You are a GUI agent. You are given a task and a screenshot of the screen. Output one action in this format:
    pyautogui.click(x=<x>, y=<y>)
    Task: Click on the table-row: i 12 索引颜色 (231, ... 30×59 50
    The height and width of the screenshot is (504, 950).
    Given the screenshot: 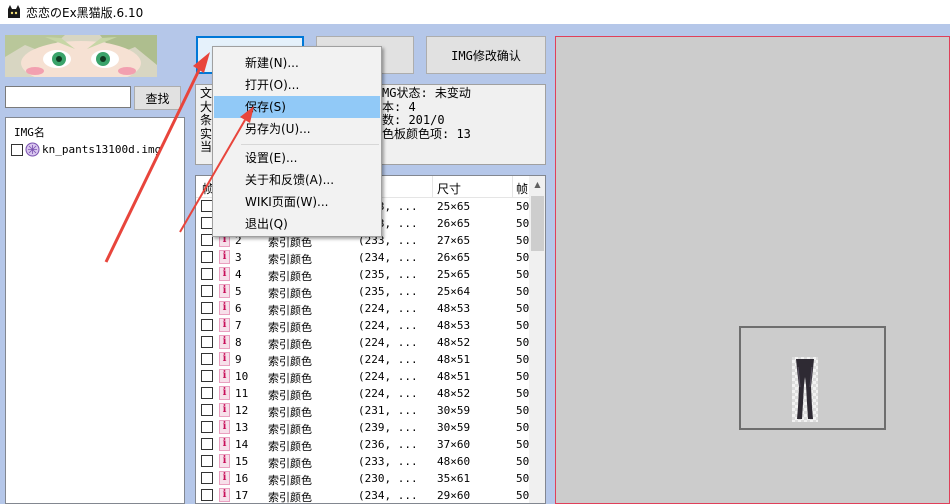 What is the action you would take?
    pyautogui.click(x=362, y=410)
    